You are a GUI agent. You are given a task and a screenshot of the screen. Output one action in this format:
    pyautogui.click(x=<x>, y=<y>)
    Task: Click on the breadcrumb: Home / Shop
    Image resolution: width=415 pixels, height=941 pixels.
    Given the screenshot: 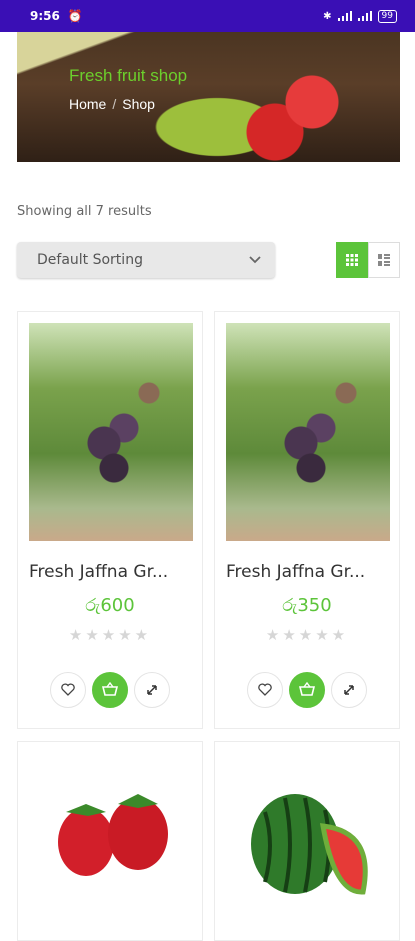 What is the action you would take?
    pyautogui.click(x=112, y=104)
    